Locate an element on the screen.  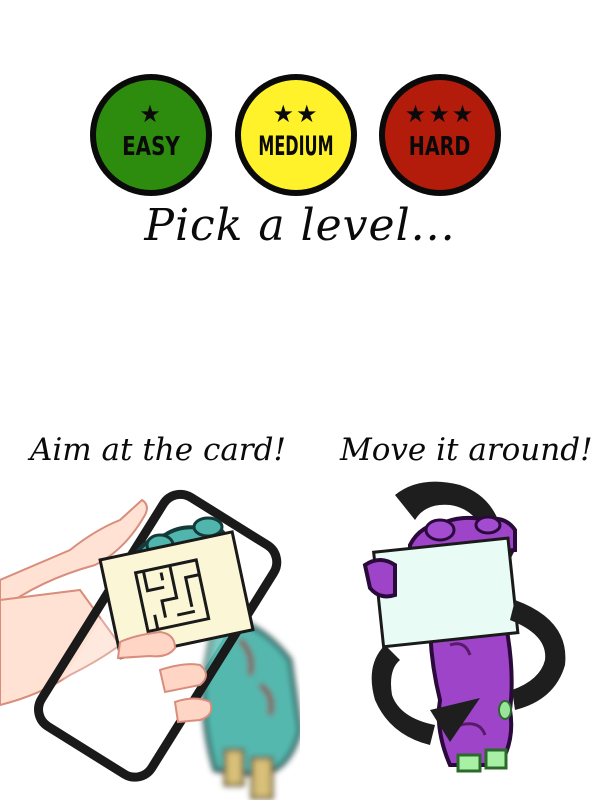
move-instruction: Move it around! is located at coordinates (466, 450).